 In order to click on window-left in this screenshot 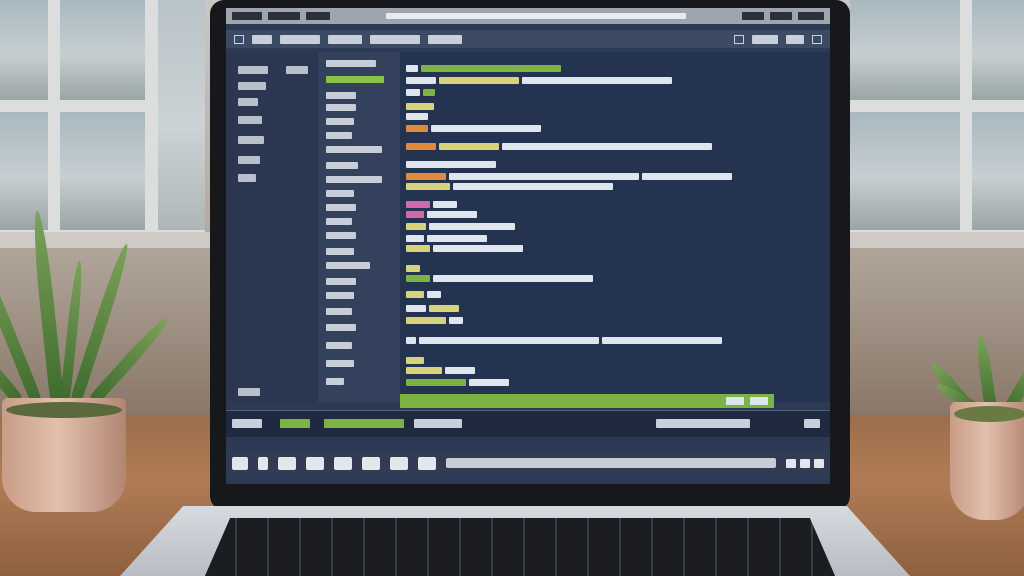, I will do `click(102, 120)`.